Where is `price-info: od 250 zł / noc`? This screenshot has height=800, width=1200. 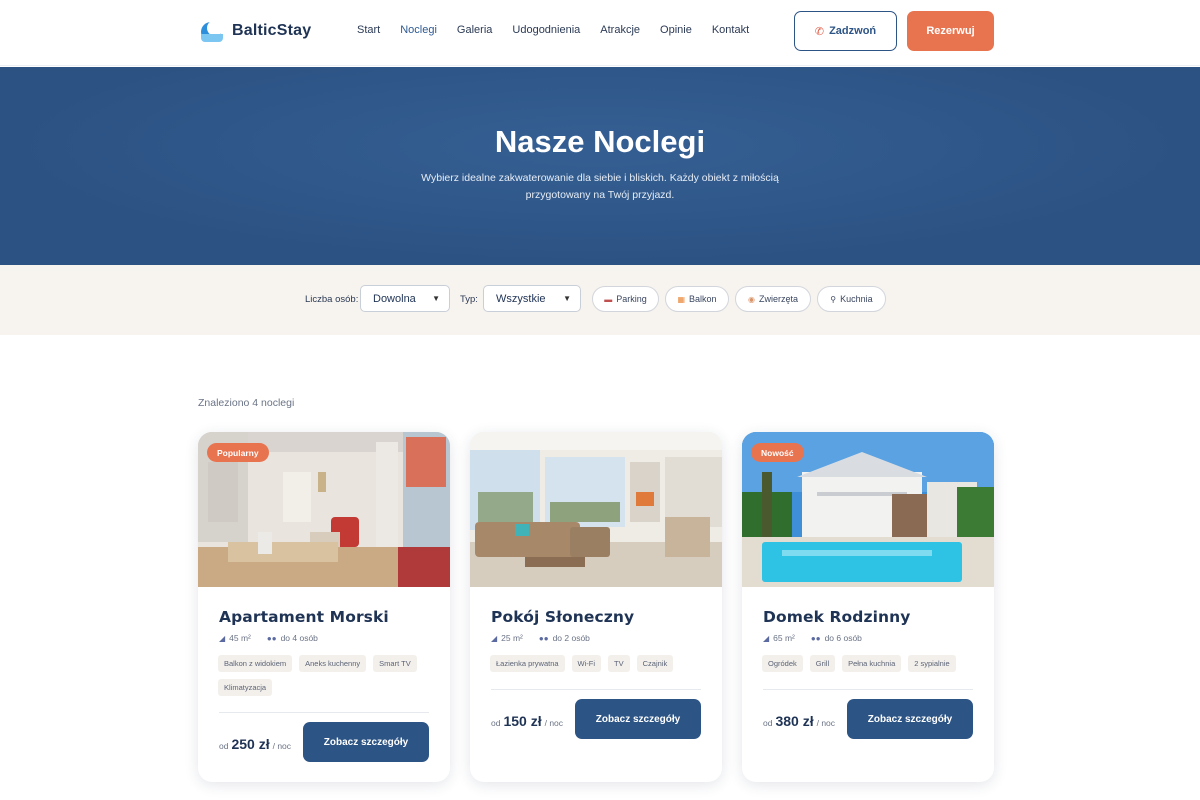 price-info: od 250 zł / noc is located at coordinates (255, 744).